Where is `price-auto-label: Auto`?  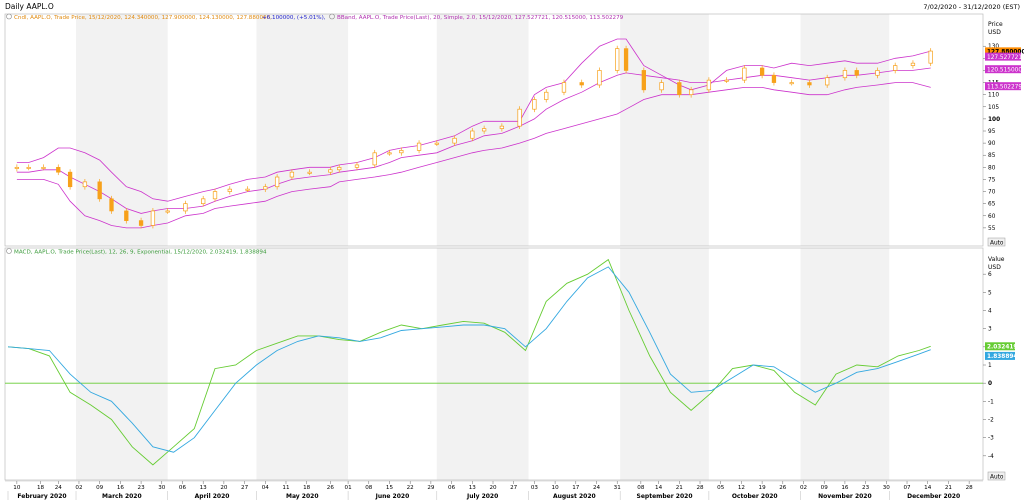 price-auto-label: Auto is located at coordinates (997, 244).